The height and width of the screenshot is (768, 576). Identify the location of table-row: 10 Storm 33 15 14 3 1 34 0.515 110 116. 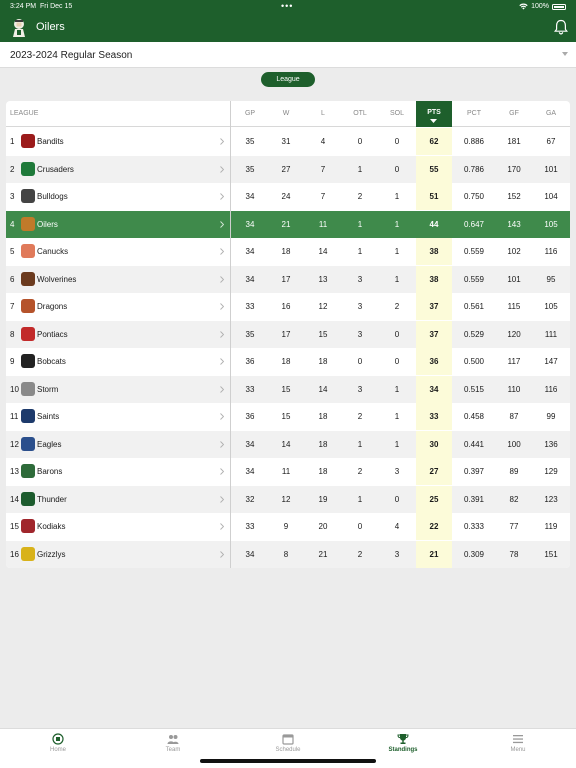
(288, 389).